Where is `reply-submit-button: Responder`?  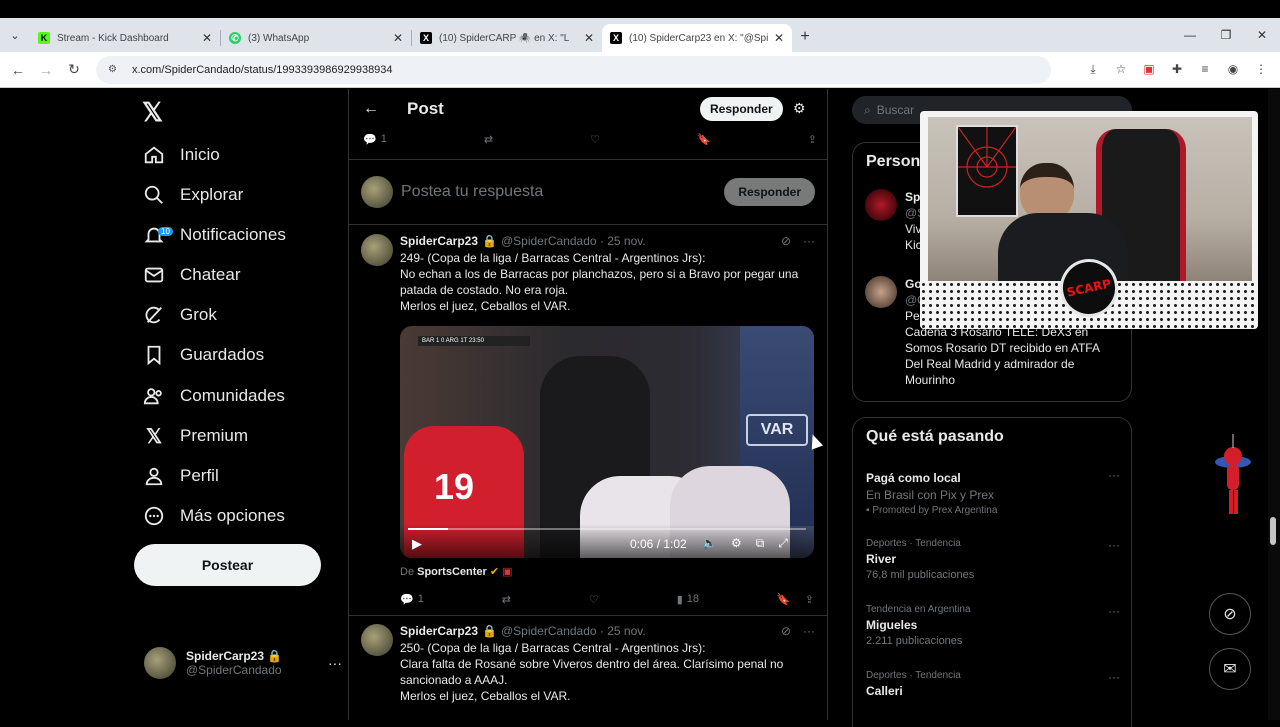
reply-submit-button: Responder is located at coordinates (769, 192).